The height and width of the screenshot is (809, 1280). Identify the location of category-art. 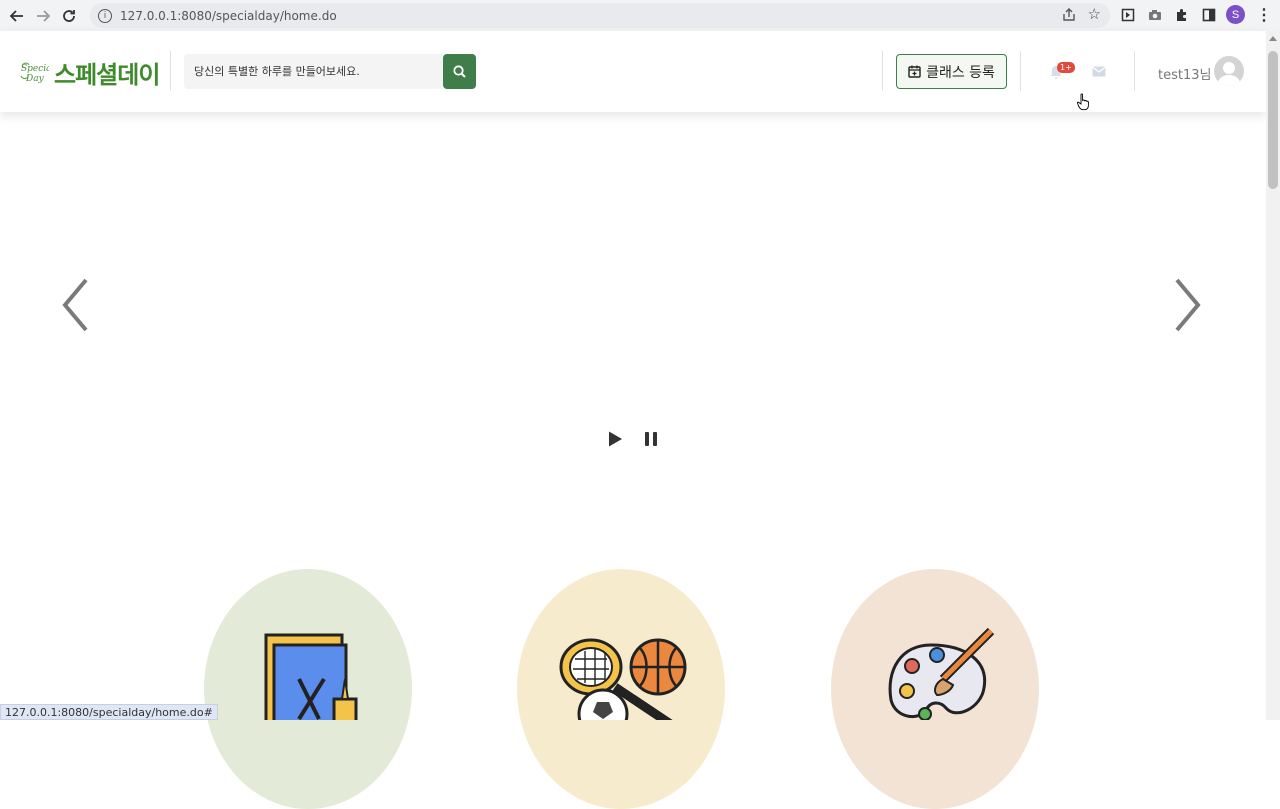
(935, 689).